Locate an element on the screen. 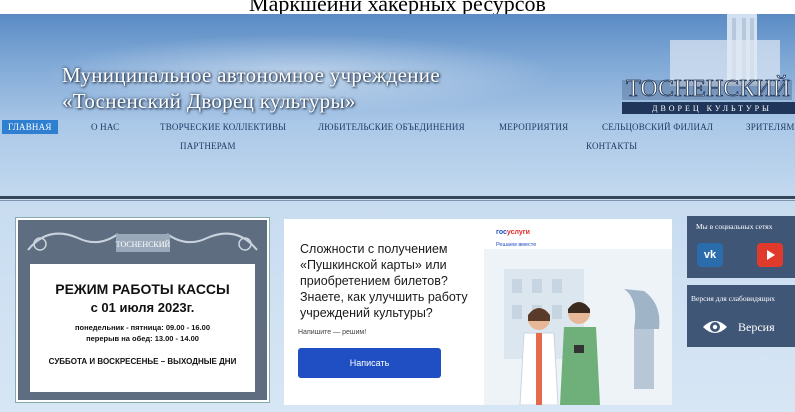  gosuslugi-hint: Напишите — решим! is located at coordinates (332, 332).